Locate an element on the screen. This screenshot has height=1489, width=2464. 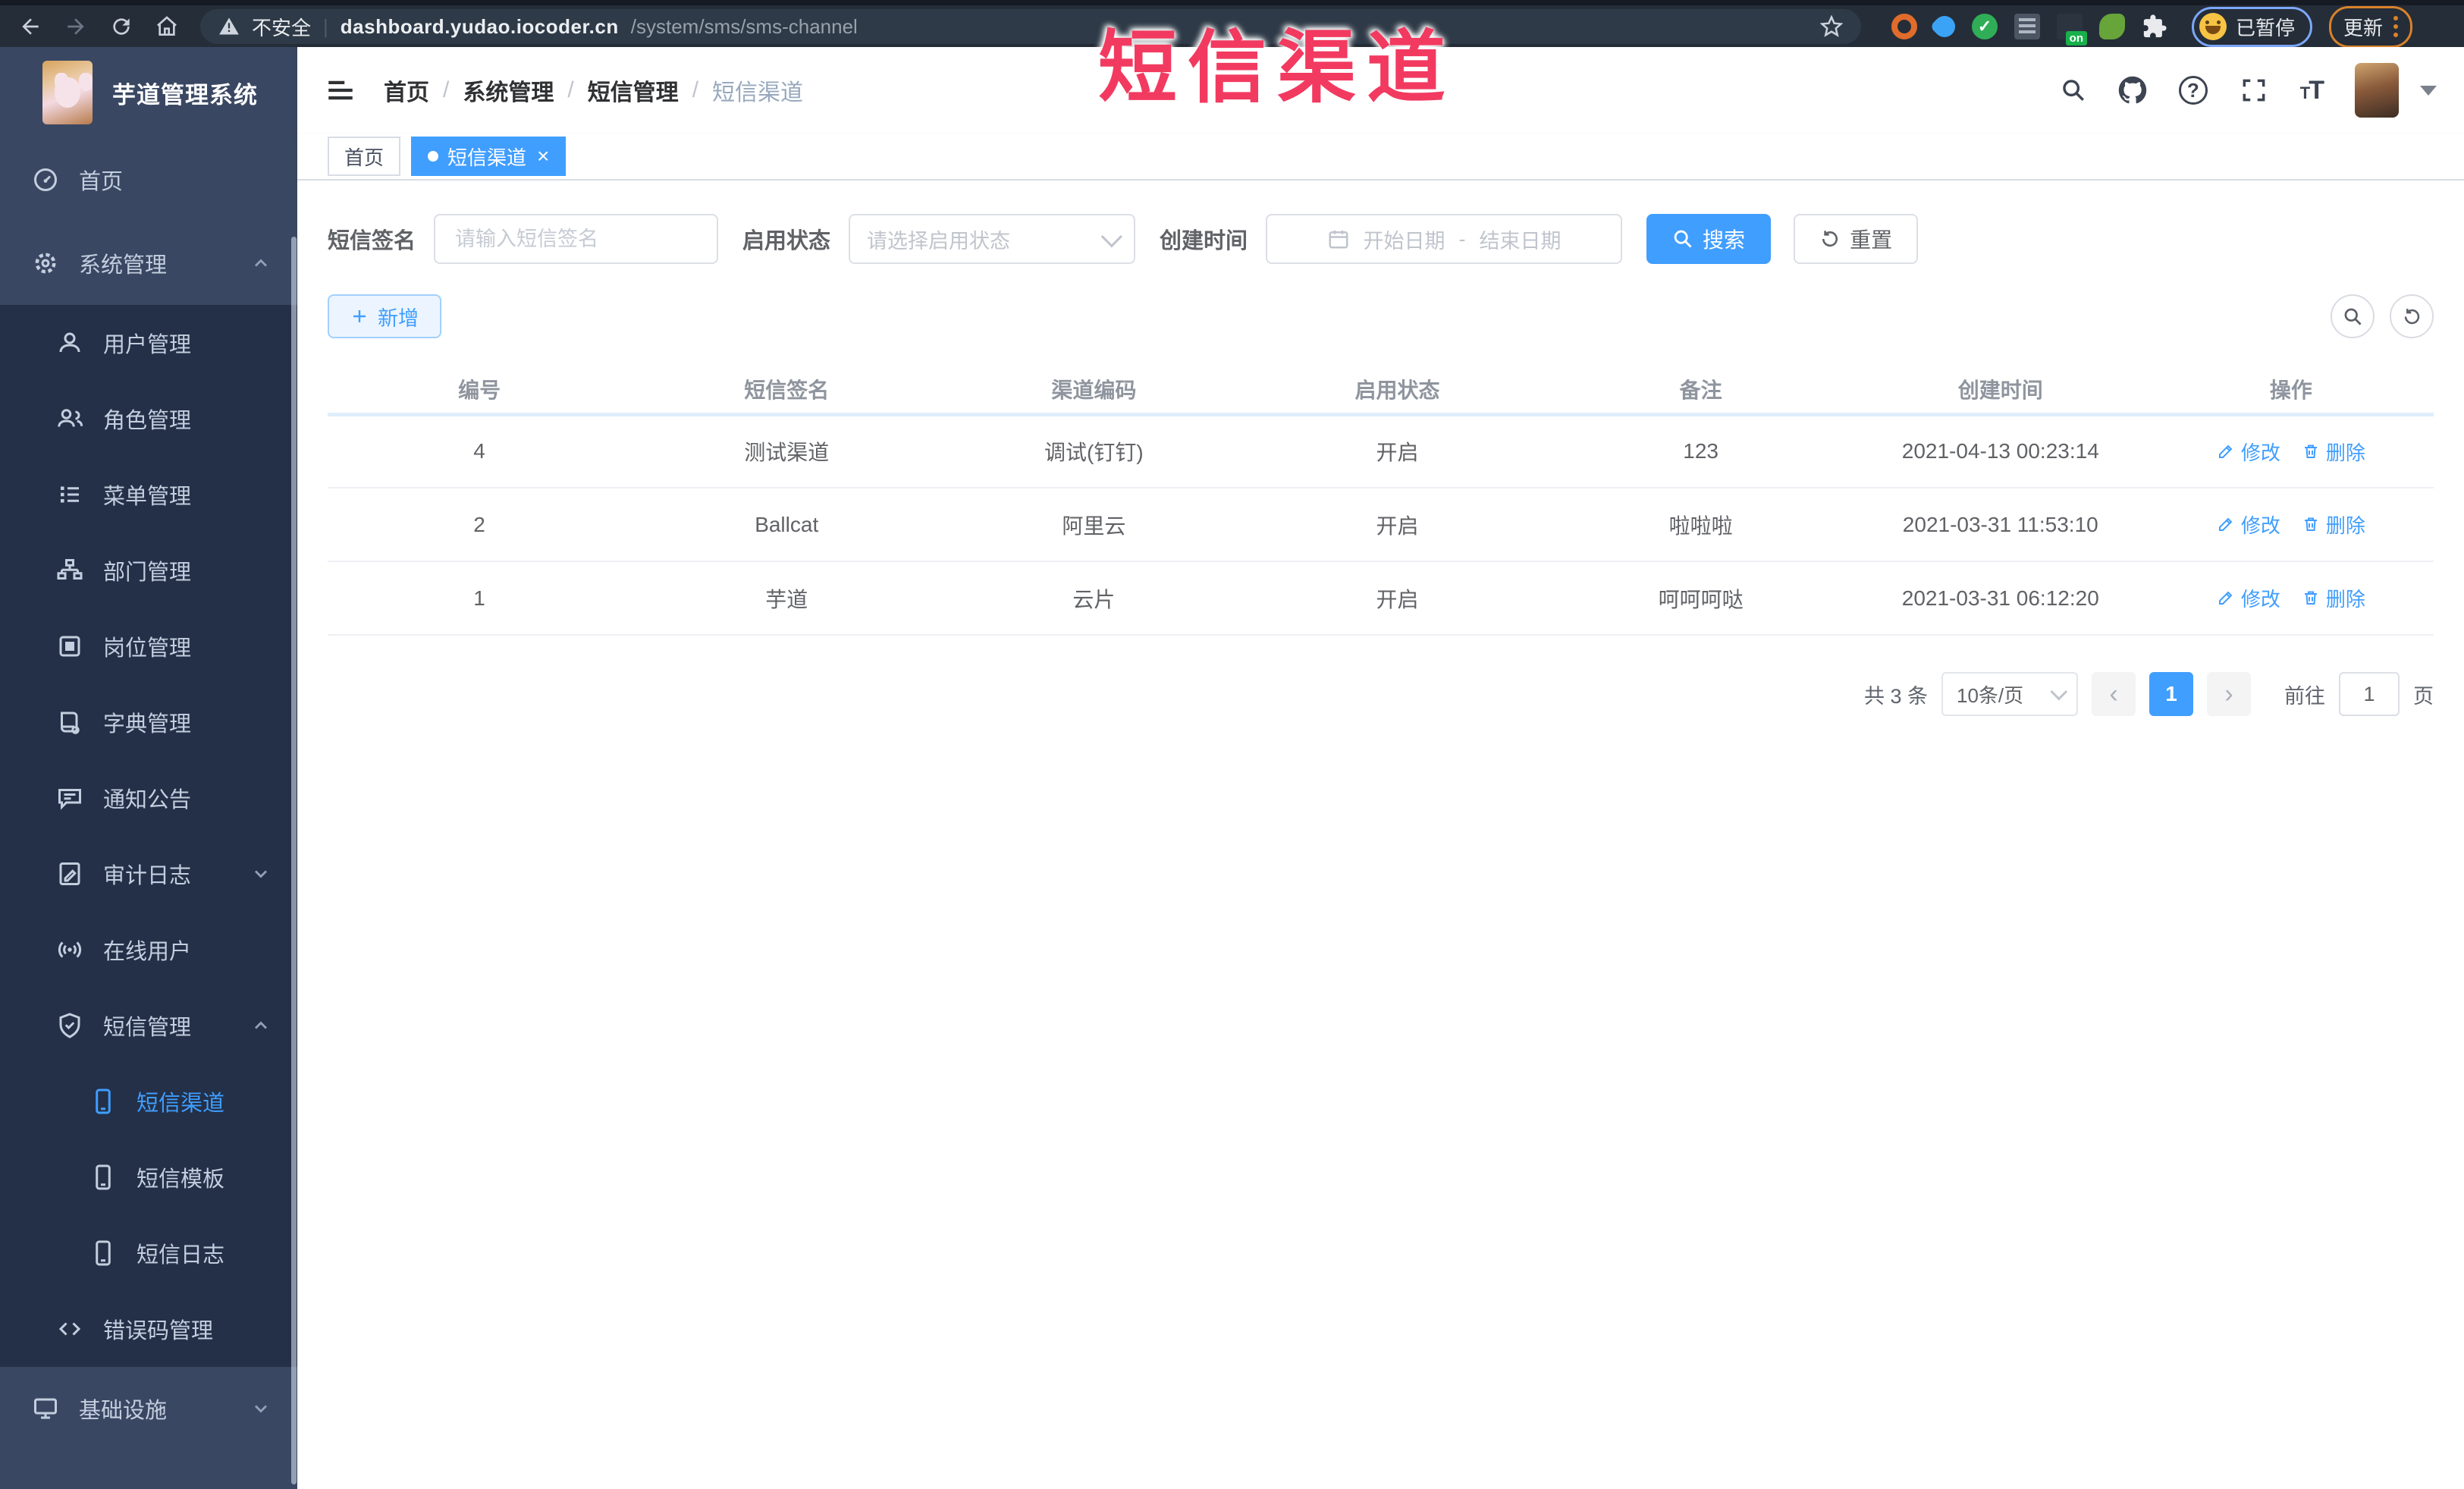
column-header: 启用状态 is located at coordinates (1397, 391).